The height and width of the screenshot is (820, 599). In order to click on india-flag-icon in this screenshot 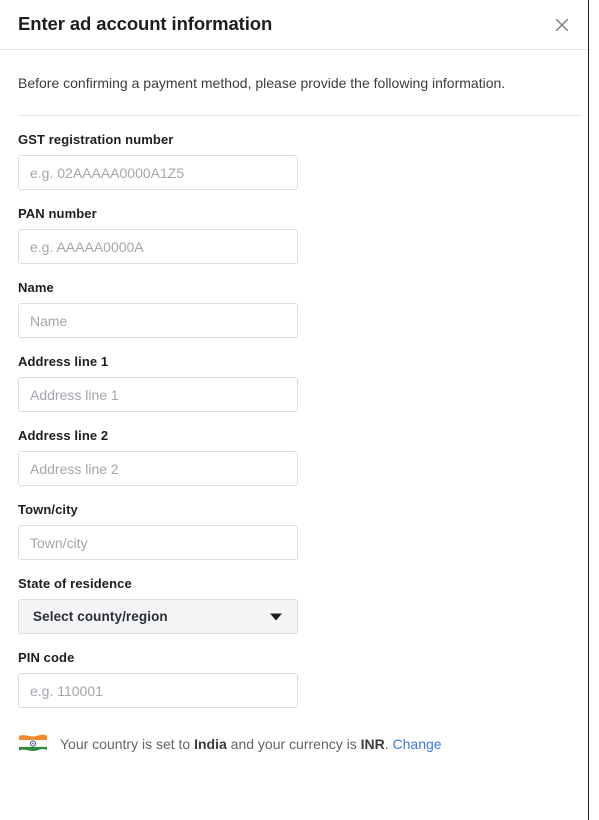, I will do `click(33, 744)`.